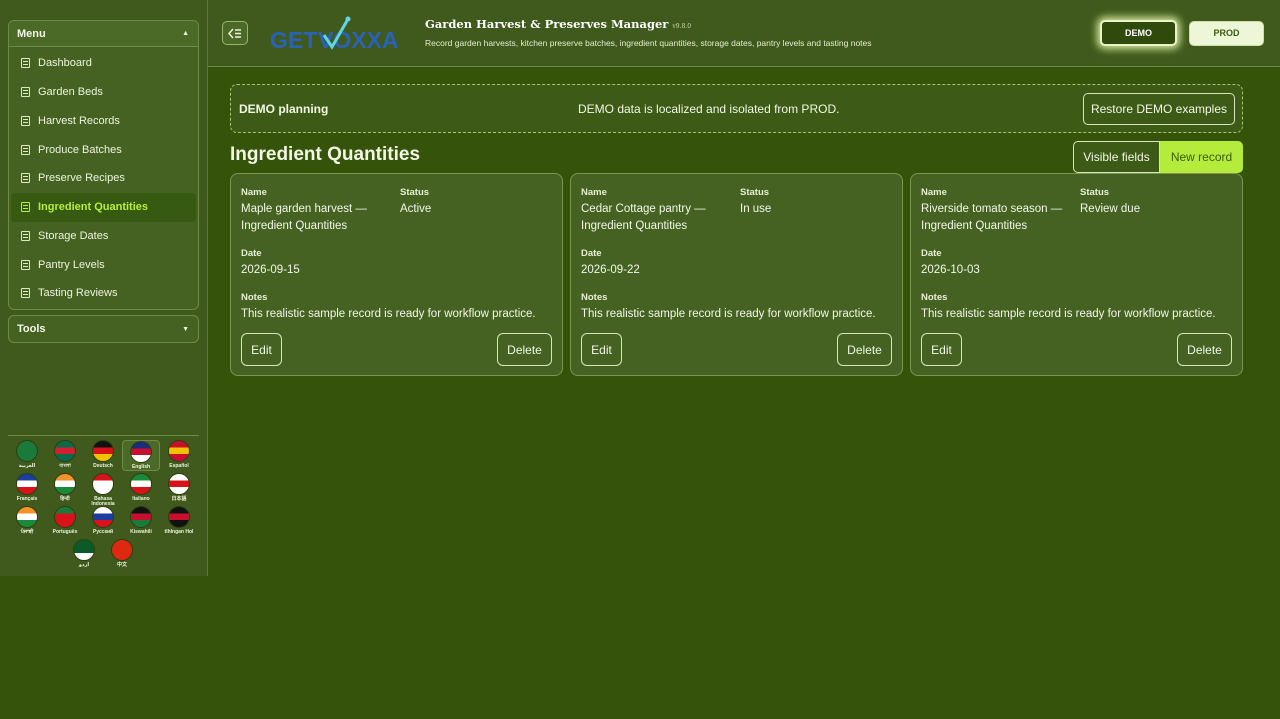 The width and height of the screenshot is (1280, 719). Describe the element at coordinates (179, 487) in the screenshot. I see `language-option: 日本語` at that location.